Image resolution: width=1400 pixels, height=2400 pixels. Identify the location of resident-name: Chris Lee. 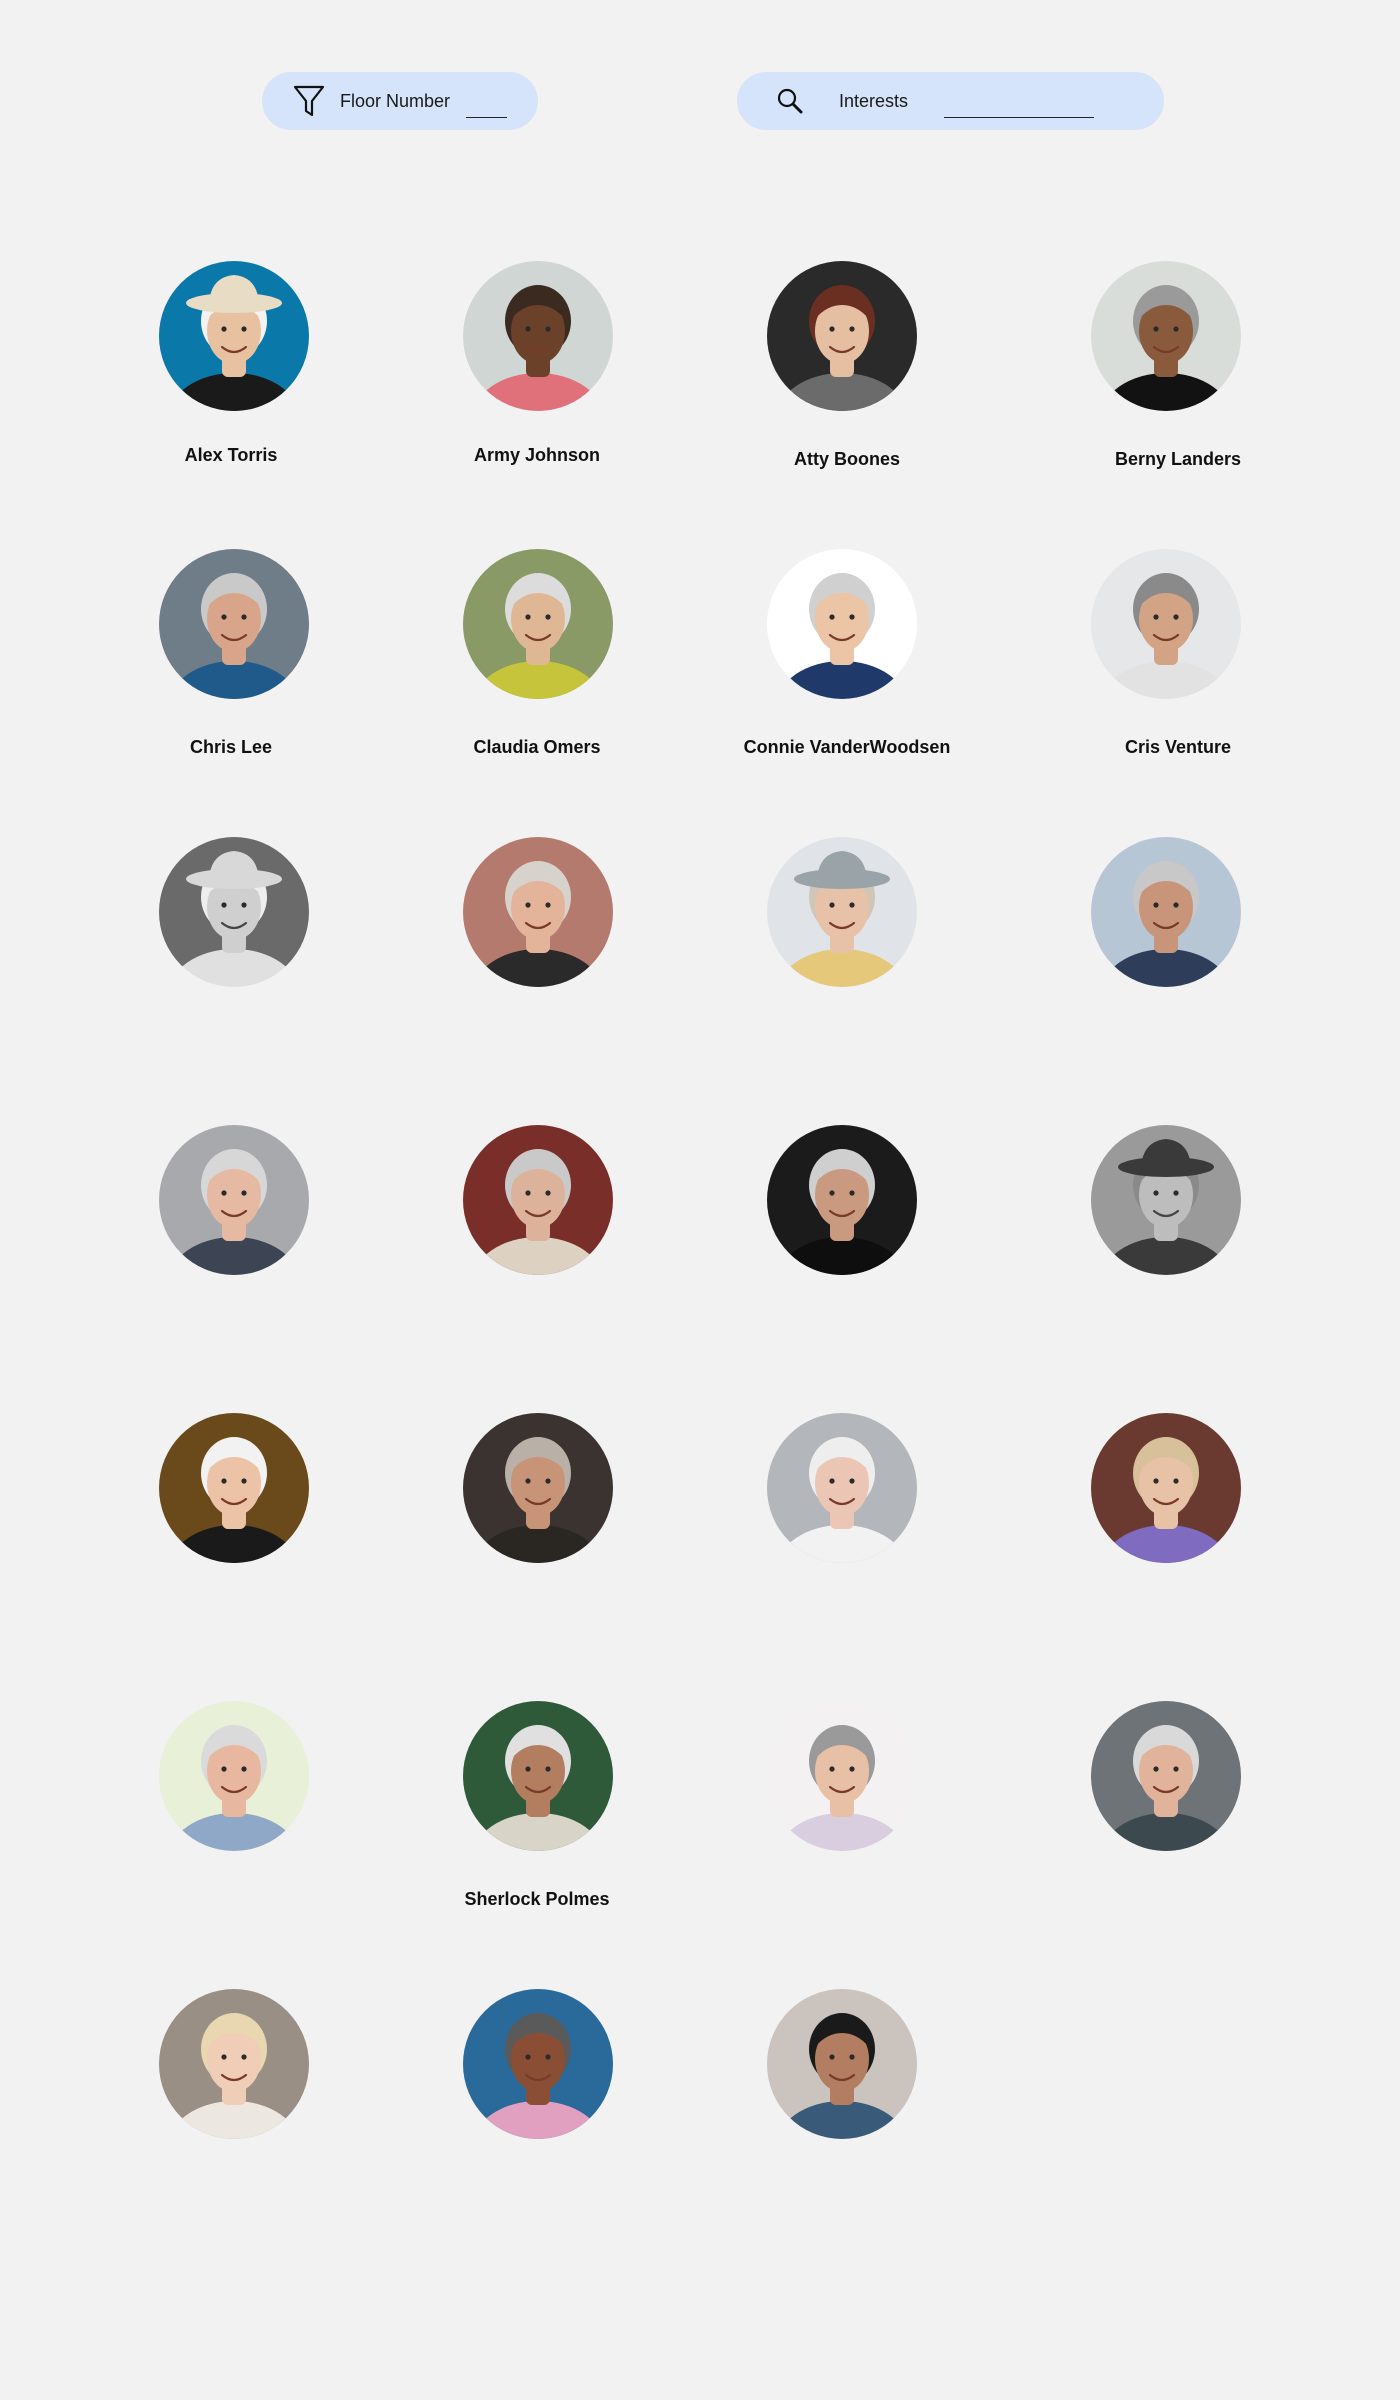
(231, 747).